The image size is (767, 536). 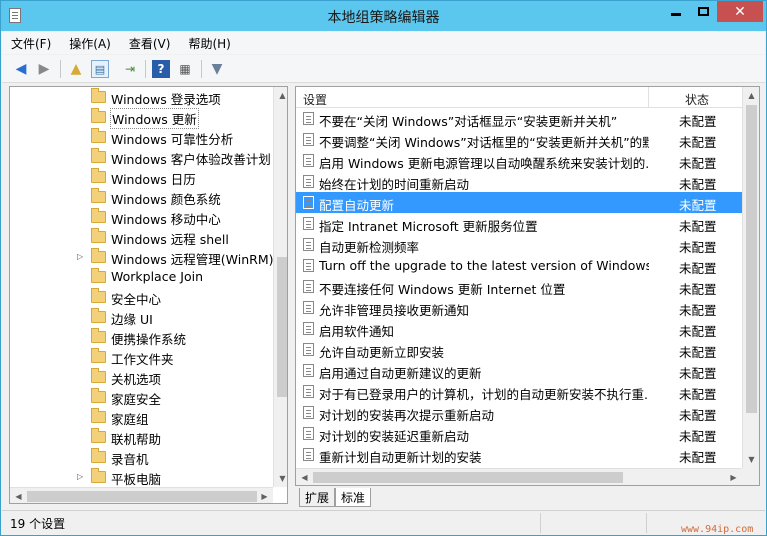 I want to click on setting-row: 对计划的安装延迟重新启动 未配置, so click(x=519, y=433).